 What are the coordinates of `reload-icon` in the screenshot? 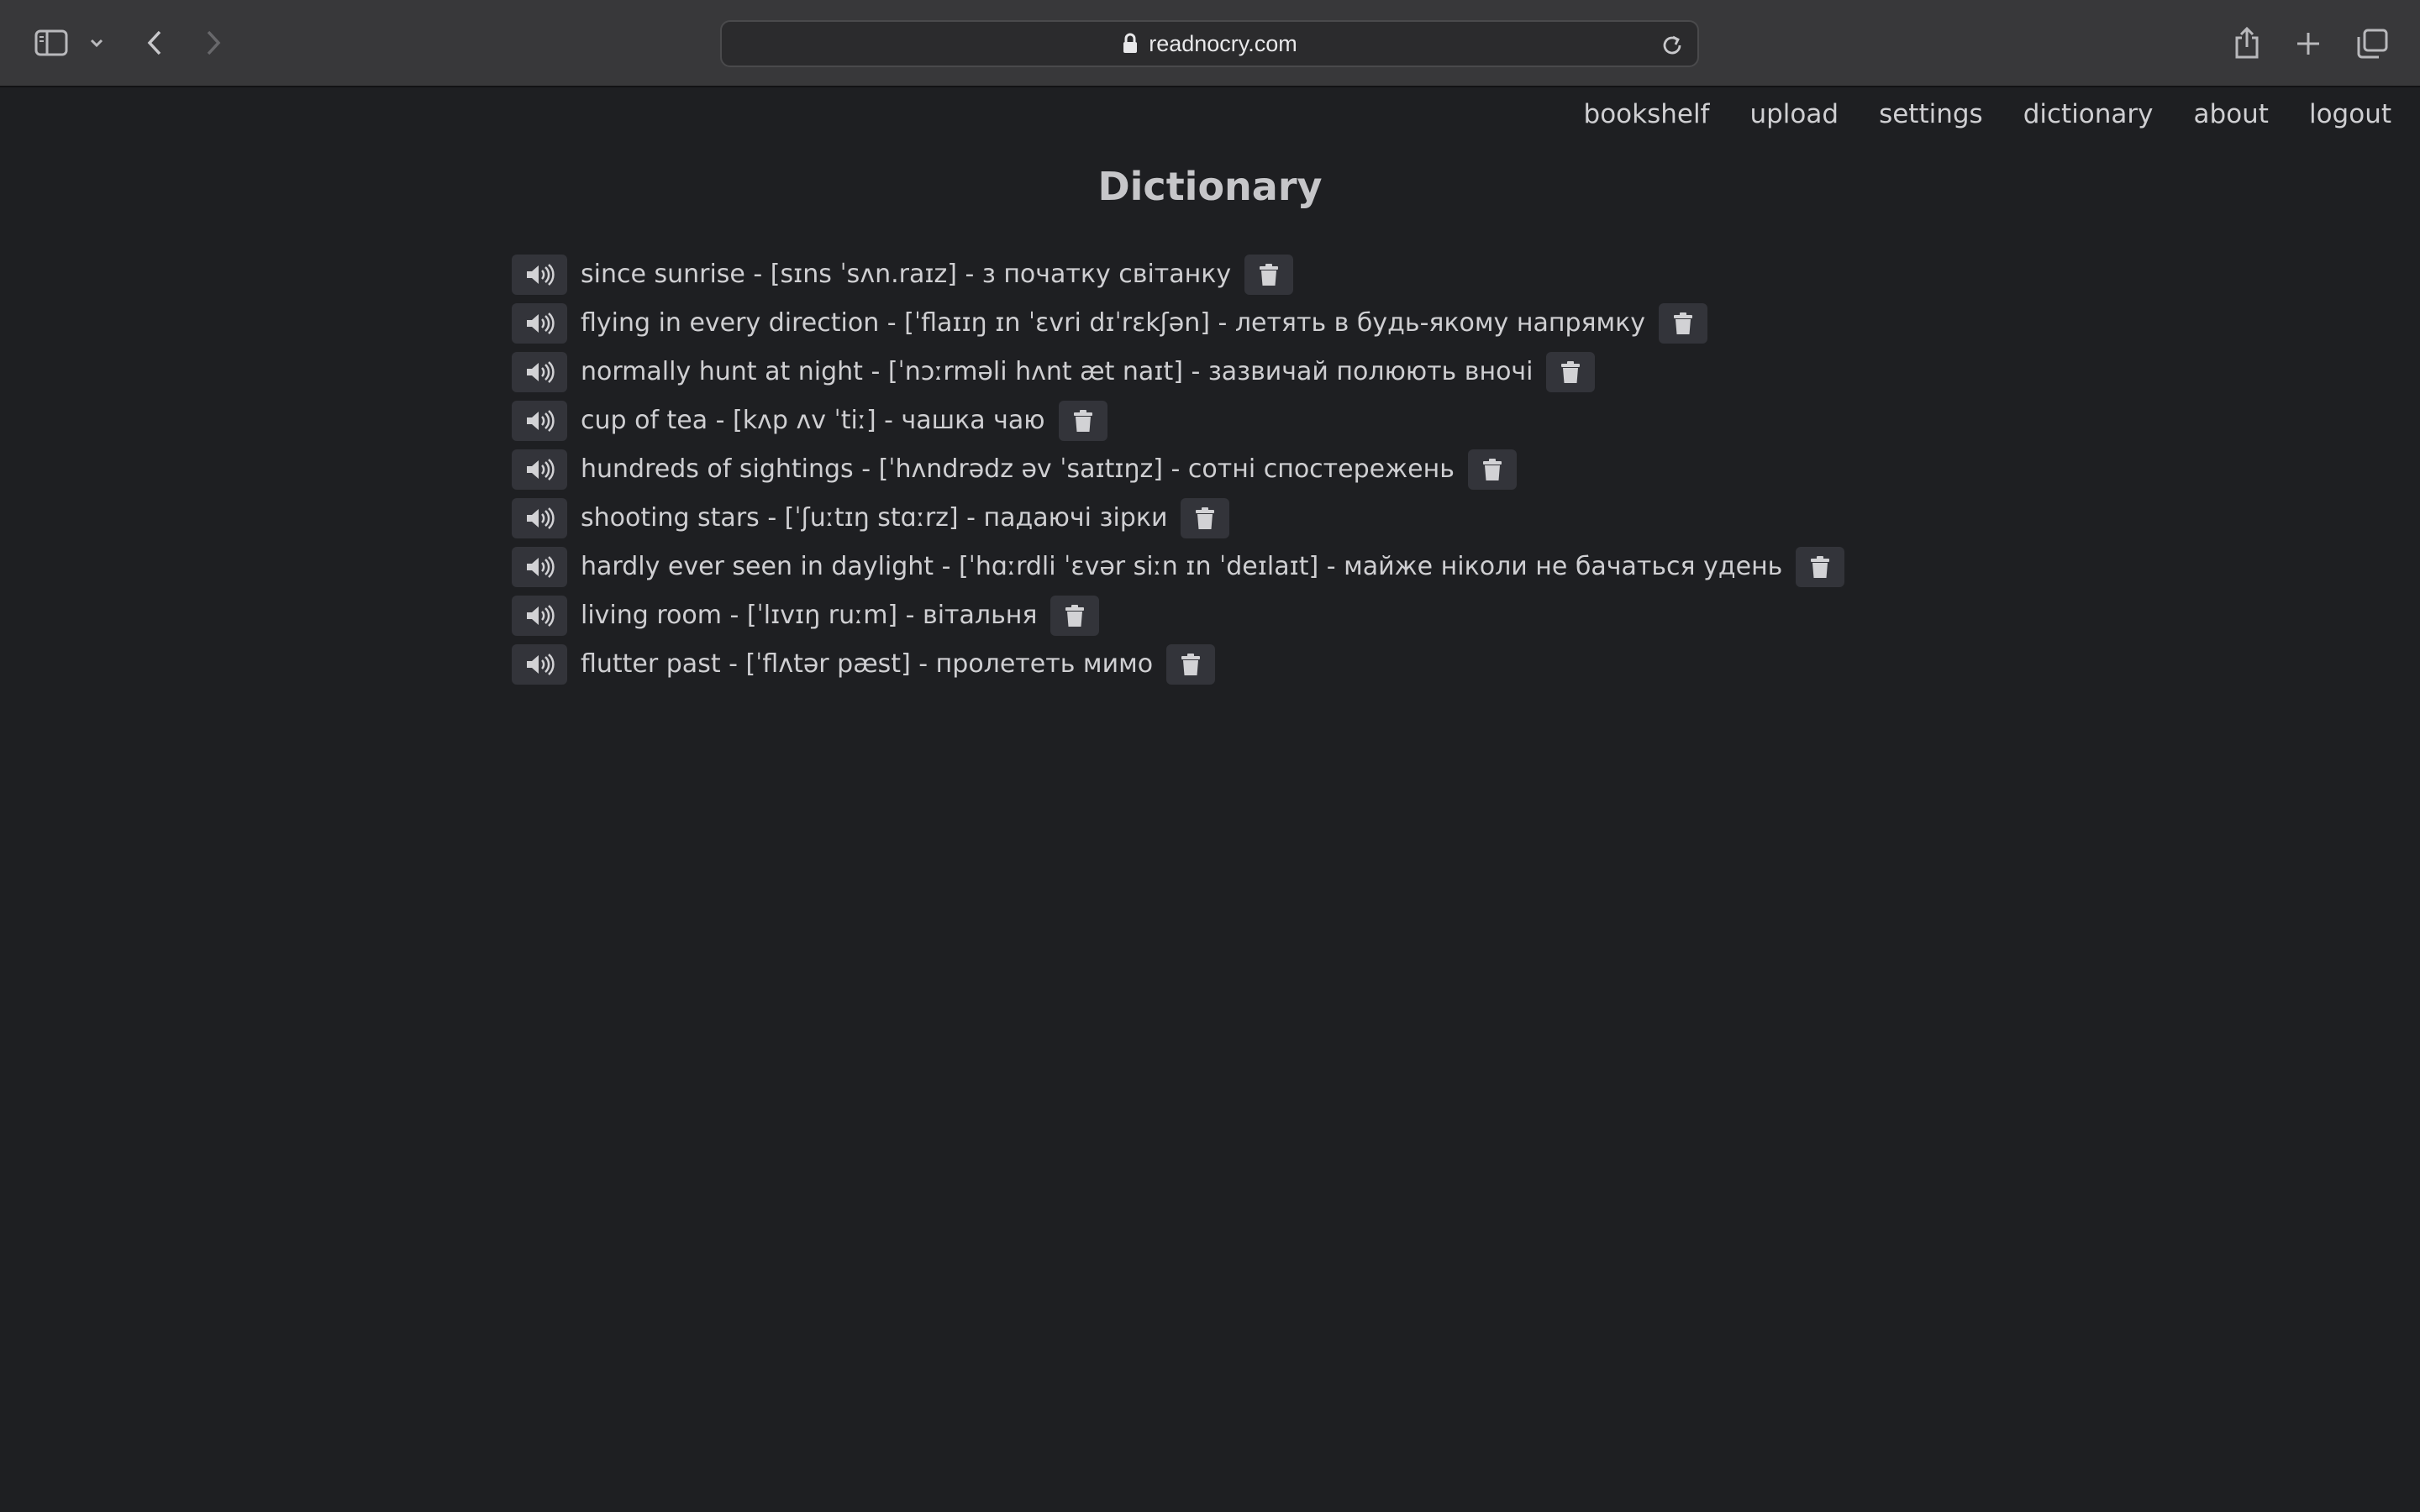 It's located at (1673, 45).